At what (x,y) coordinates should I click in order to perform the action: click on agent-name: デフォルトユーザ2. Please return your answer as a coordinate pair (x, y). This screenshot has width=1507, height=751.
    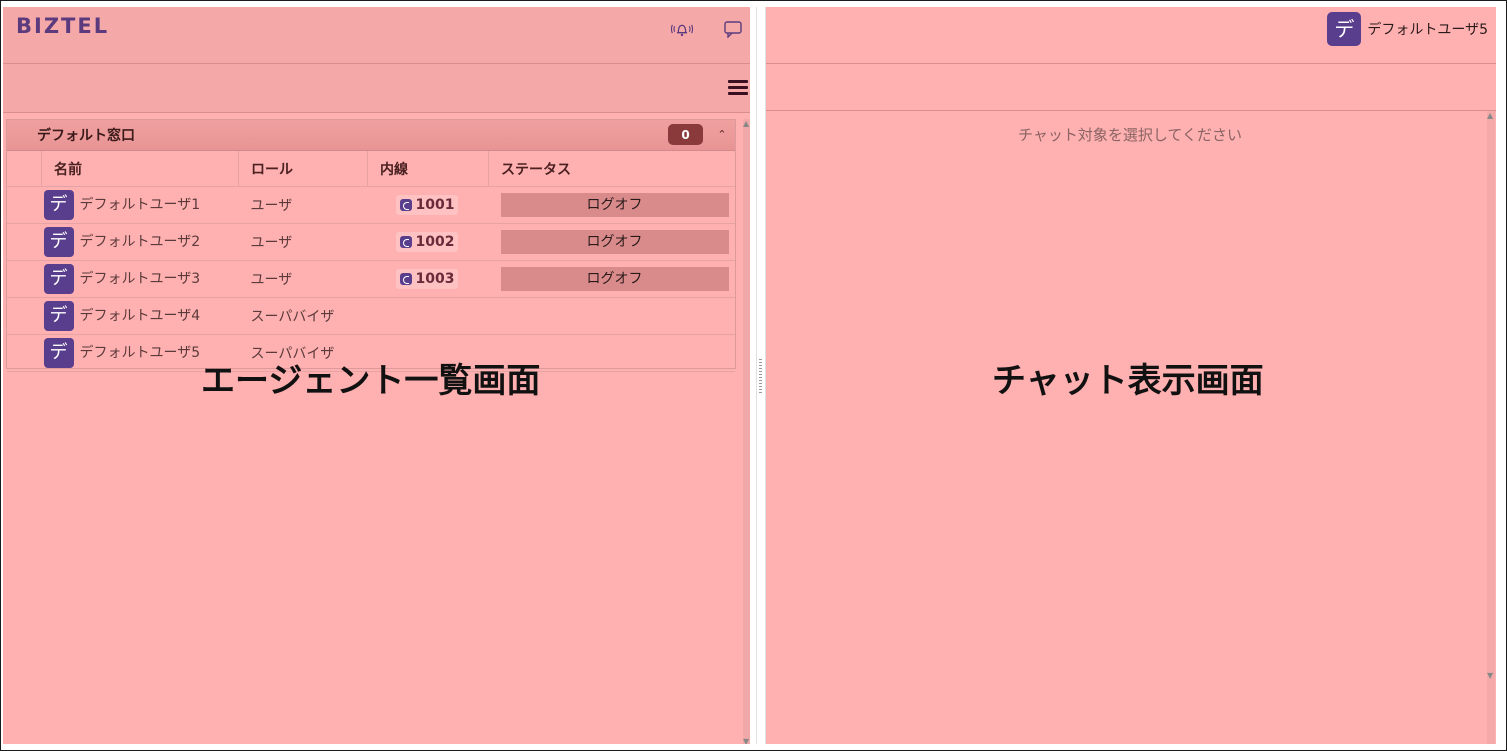
    Looking at the image, I should click on (140, 242).